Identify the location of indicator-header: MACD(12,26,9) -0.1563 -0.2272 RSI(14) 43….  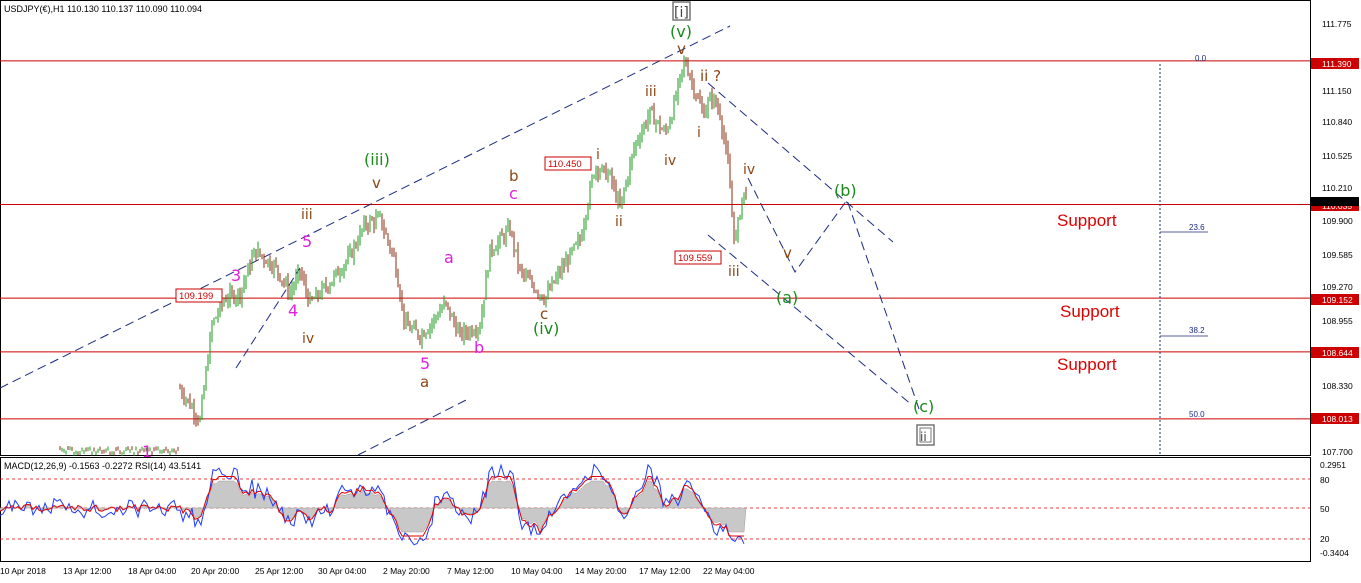
(102, 466).